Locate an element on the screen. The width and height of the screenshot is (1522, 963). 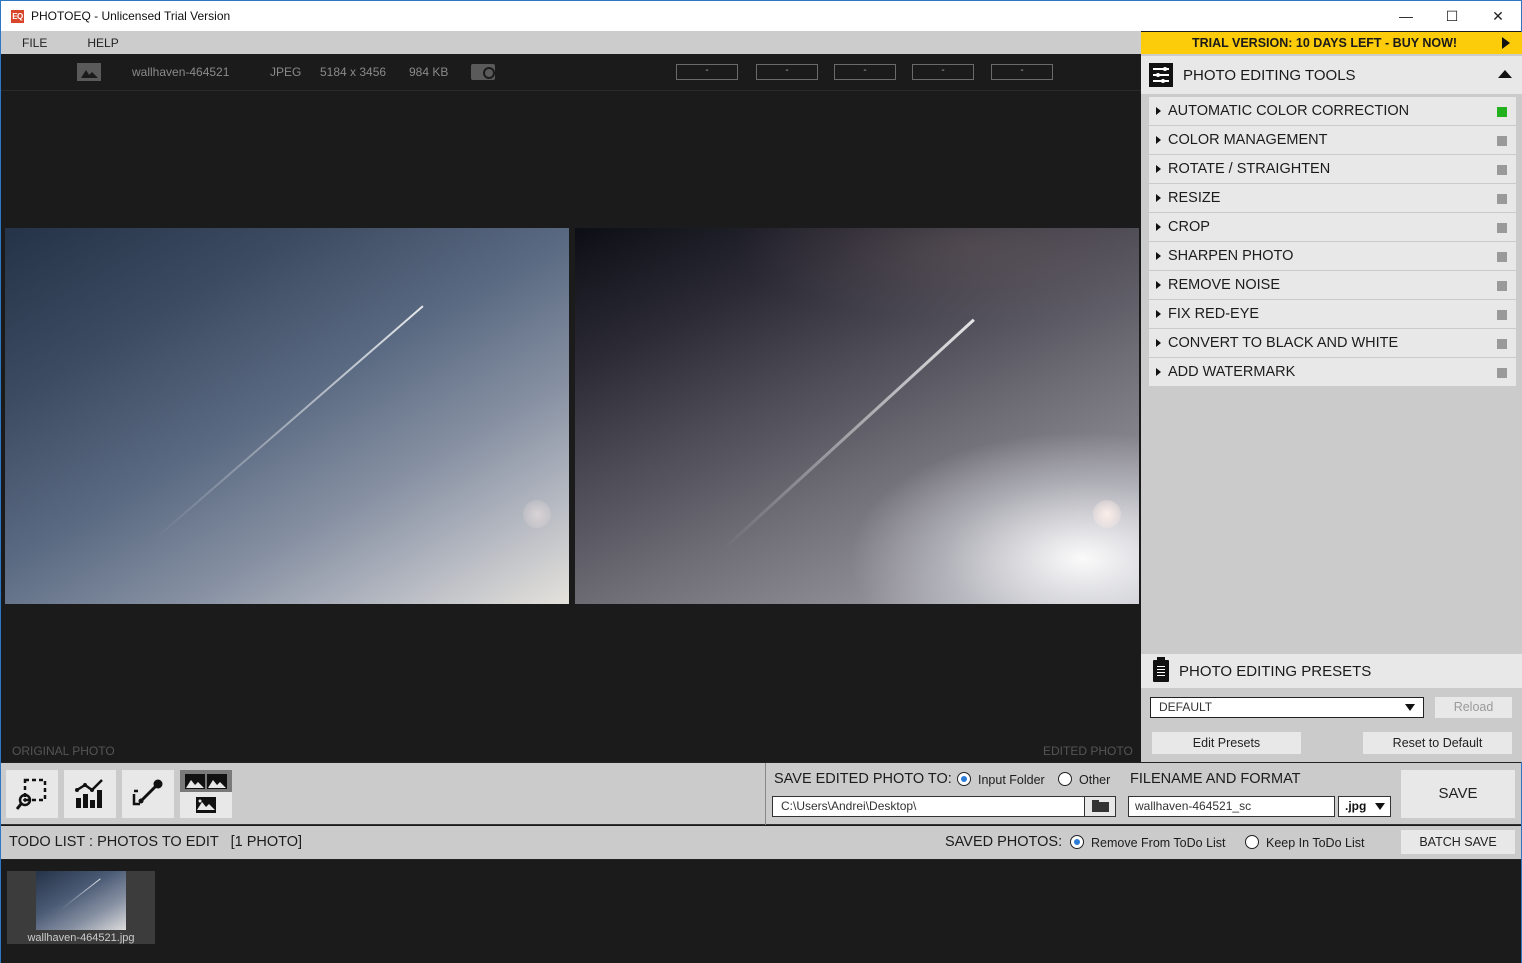
play-arrow-icon is located at coordinates (1506, 43).